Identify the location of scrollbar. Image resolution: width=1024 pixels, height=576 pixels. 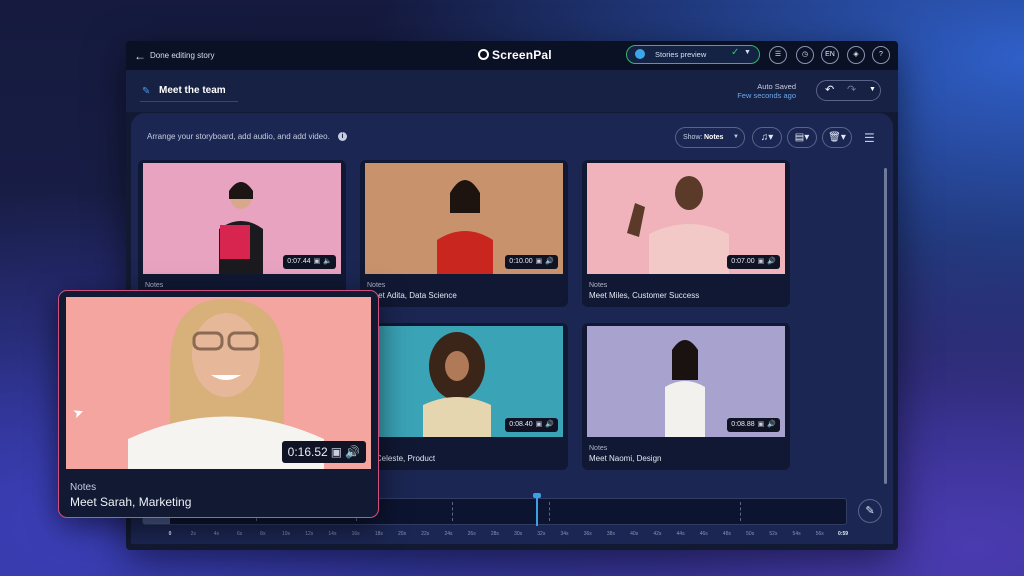
(885, 326).